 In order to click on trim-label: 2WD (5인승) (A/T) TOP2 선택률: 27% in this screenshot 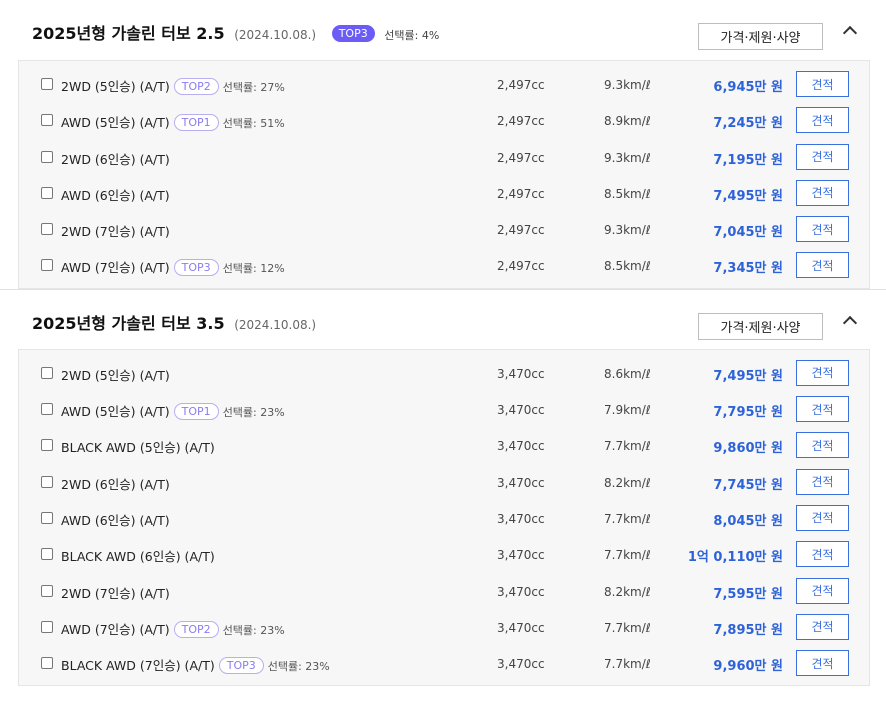, I will do `click(173, 85)`.